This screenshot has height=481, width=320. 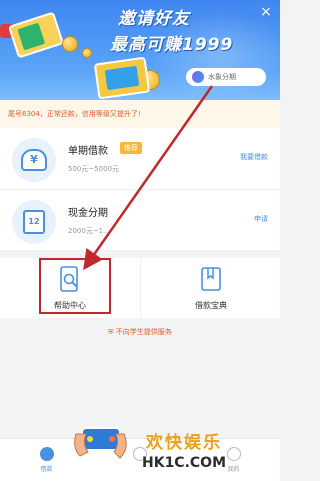 I want to click on borrow-tab-icon, so click(x=46, y=454).